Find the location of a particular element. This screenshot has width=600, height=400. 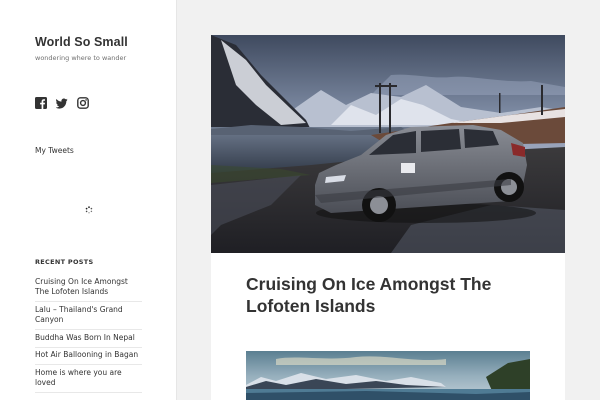

site-description: wondering where to wander is located at coordinates (81, 58).